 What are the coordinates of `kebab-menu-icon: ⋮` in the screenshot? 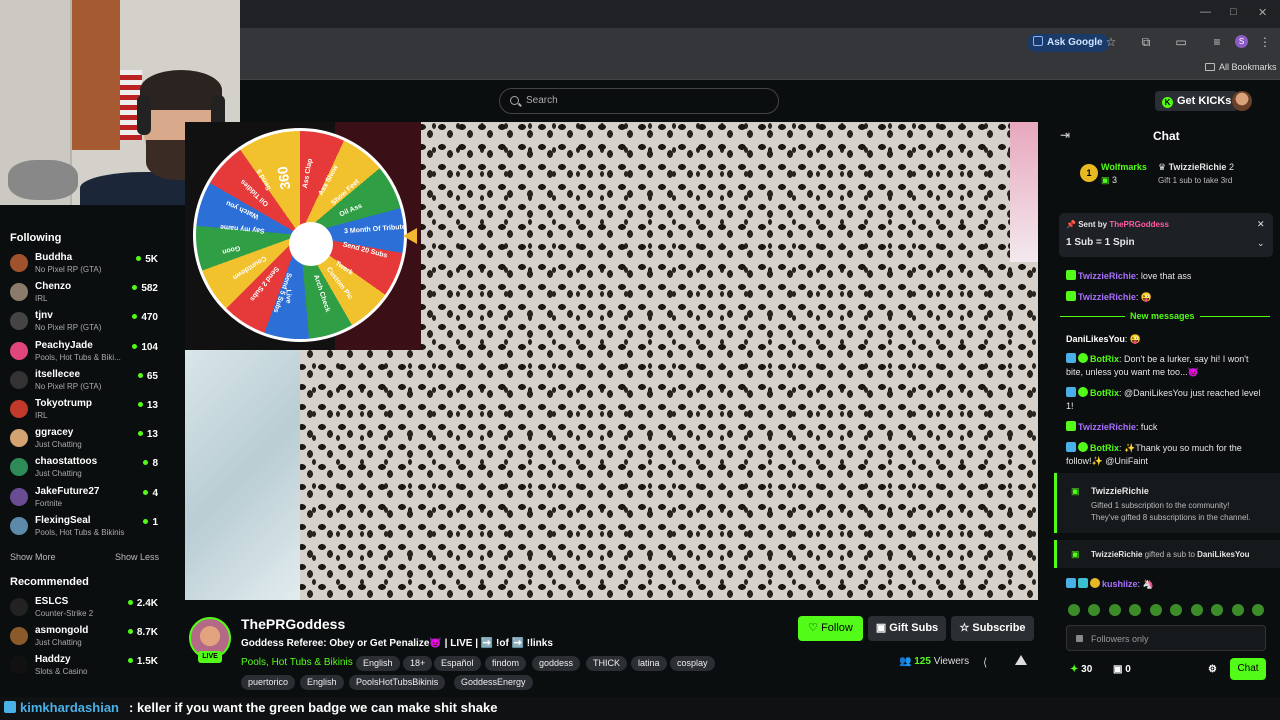 It's located at (1265, 42).